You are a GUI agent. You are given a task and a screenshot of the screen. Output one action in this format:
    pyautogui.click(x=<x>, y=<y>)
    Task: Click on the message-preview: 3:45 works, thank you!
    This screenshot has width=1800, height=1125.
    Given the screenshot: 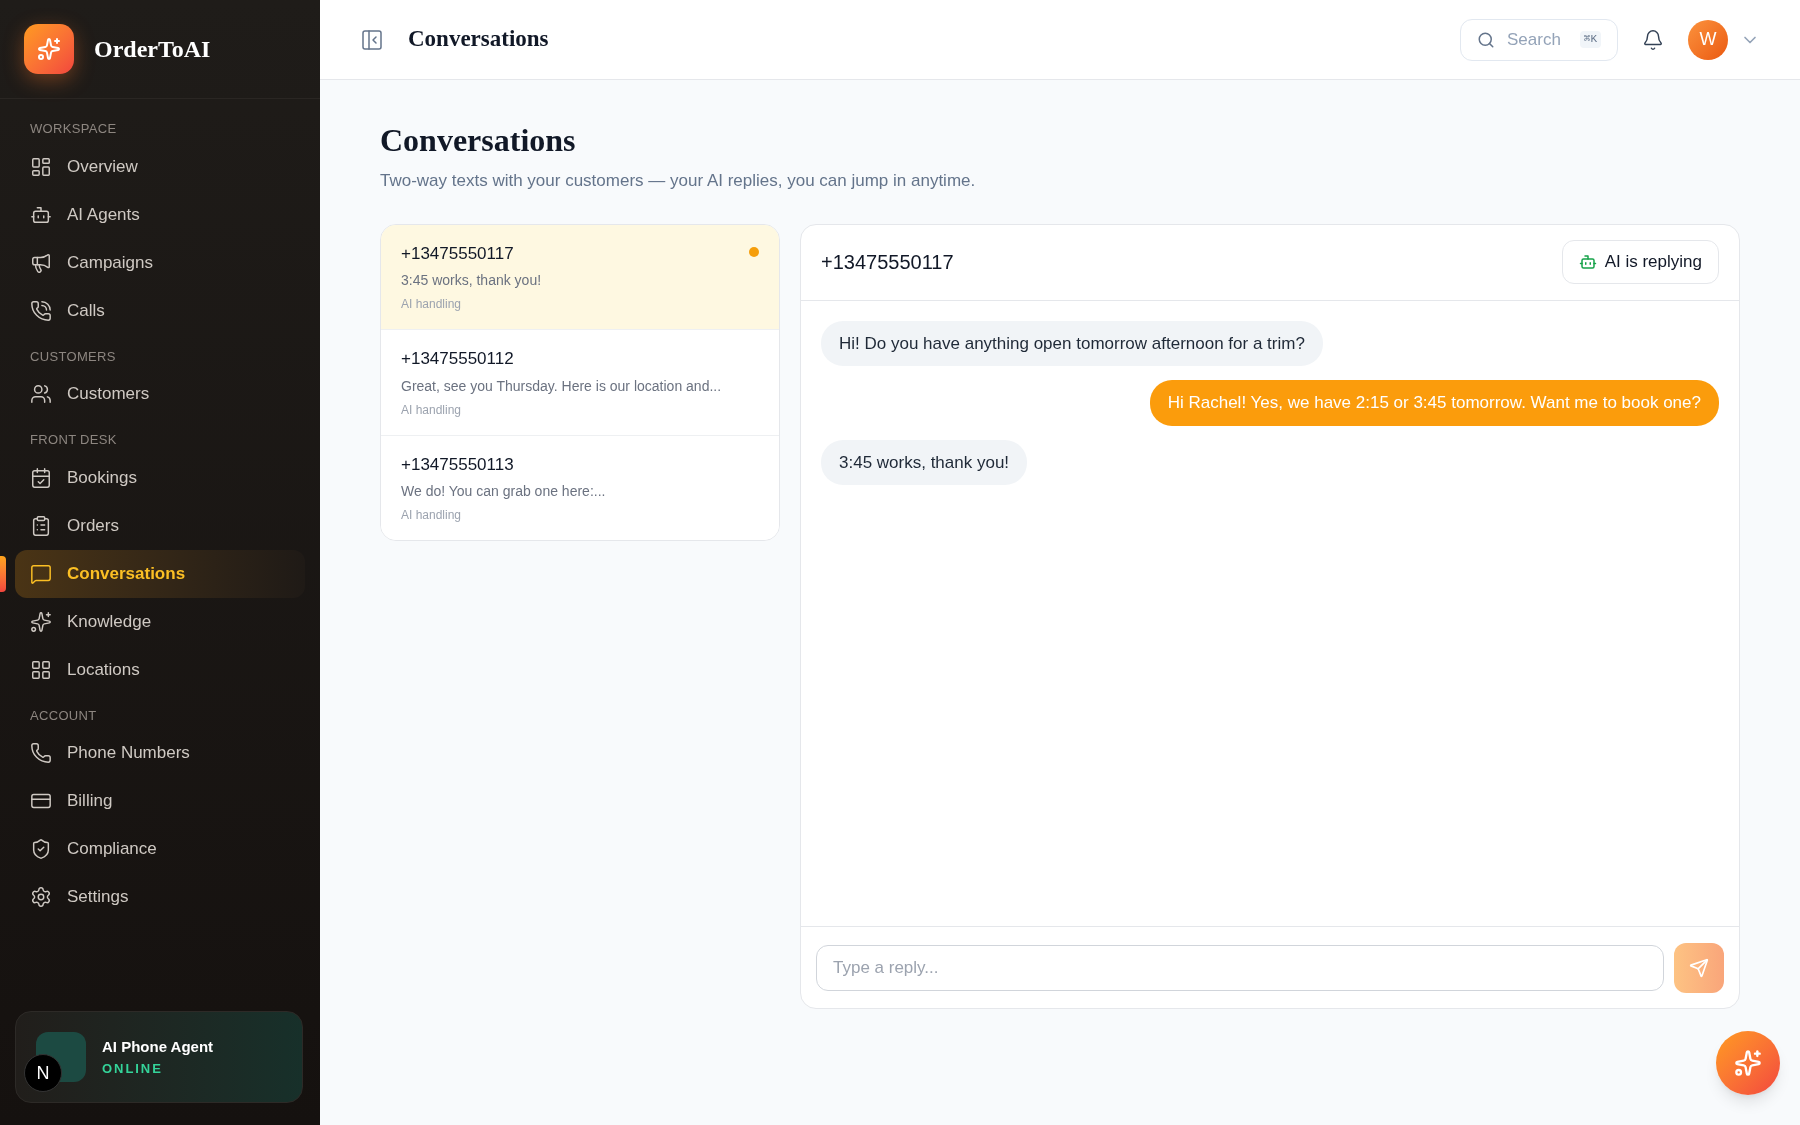 What is the action you would take?
    pyautogui.click(x=472, y=280)
    